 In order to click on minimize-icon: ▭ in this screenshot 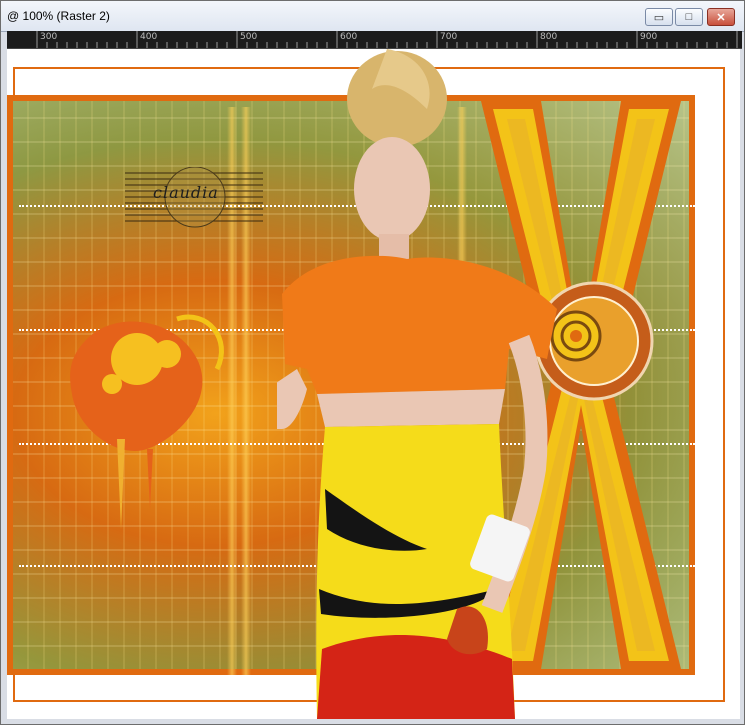, I will do `click(659, 17)`.